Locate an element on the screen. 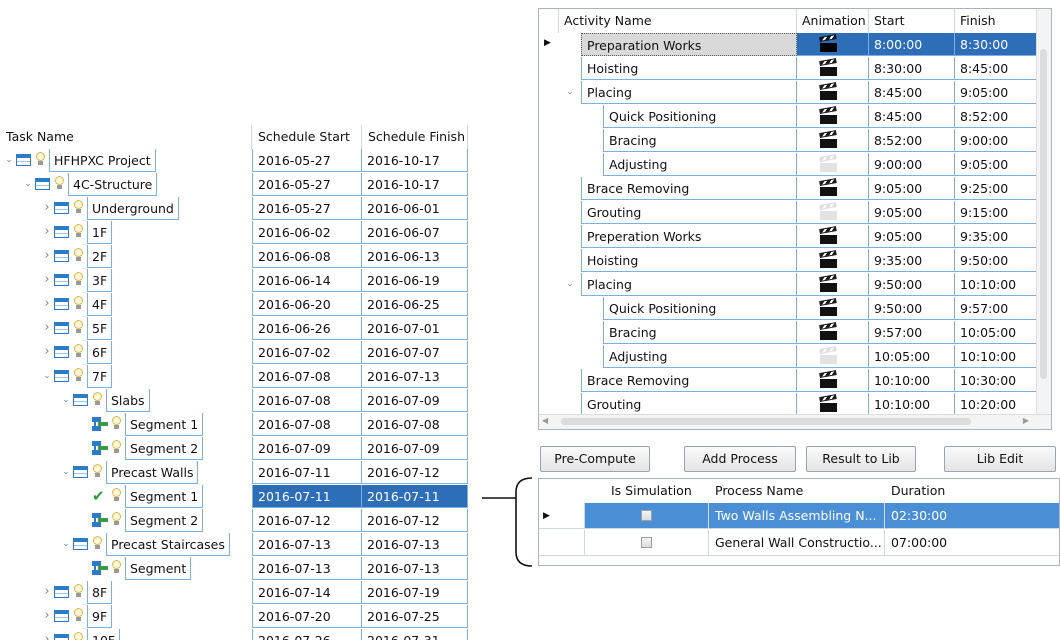  schedule-finish-cell: 2016-07-09 is located at coordinates (415, 448).